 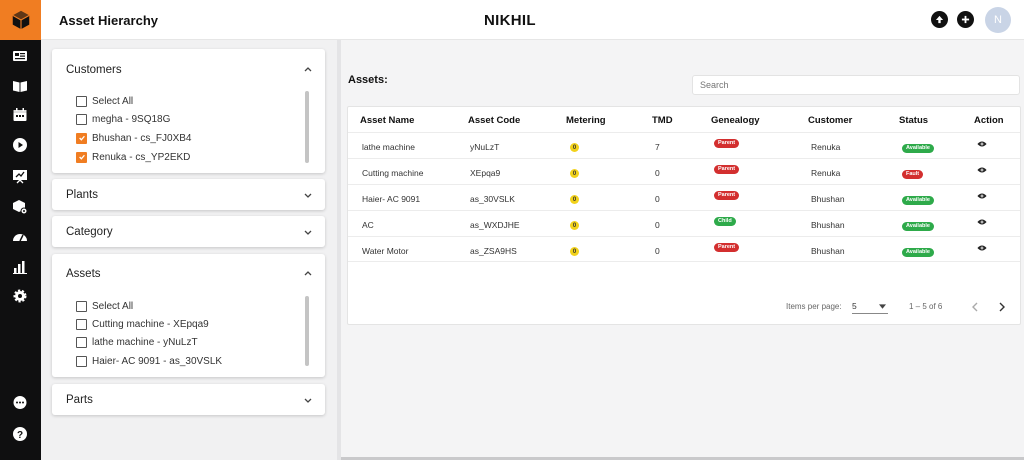 I want to click on asset-name-cell: Water Motor, so click(x=385, y=251).